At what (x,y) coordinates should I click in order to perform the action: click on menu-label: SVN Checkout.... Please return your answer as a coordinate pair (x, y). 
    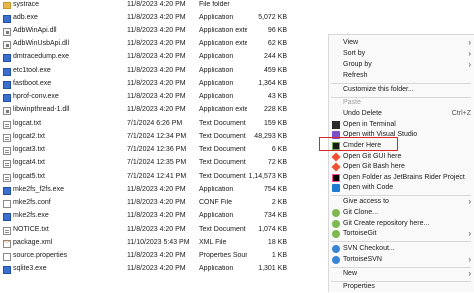
    Looking at the image, I should click on (369, 248).